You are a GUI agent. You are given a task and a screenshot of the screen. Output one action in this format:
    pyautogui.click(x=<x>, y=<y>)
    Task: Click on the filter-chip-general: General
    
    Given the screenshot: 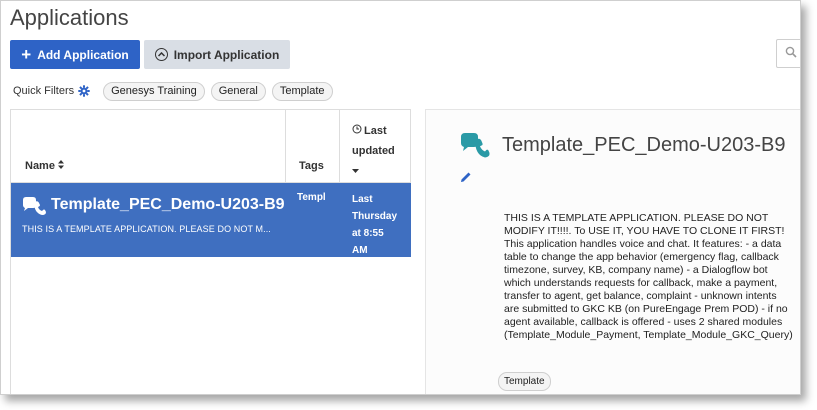 What is the action you would take?
    pyautogui.click(x=238, y=91)
    